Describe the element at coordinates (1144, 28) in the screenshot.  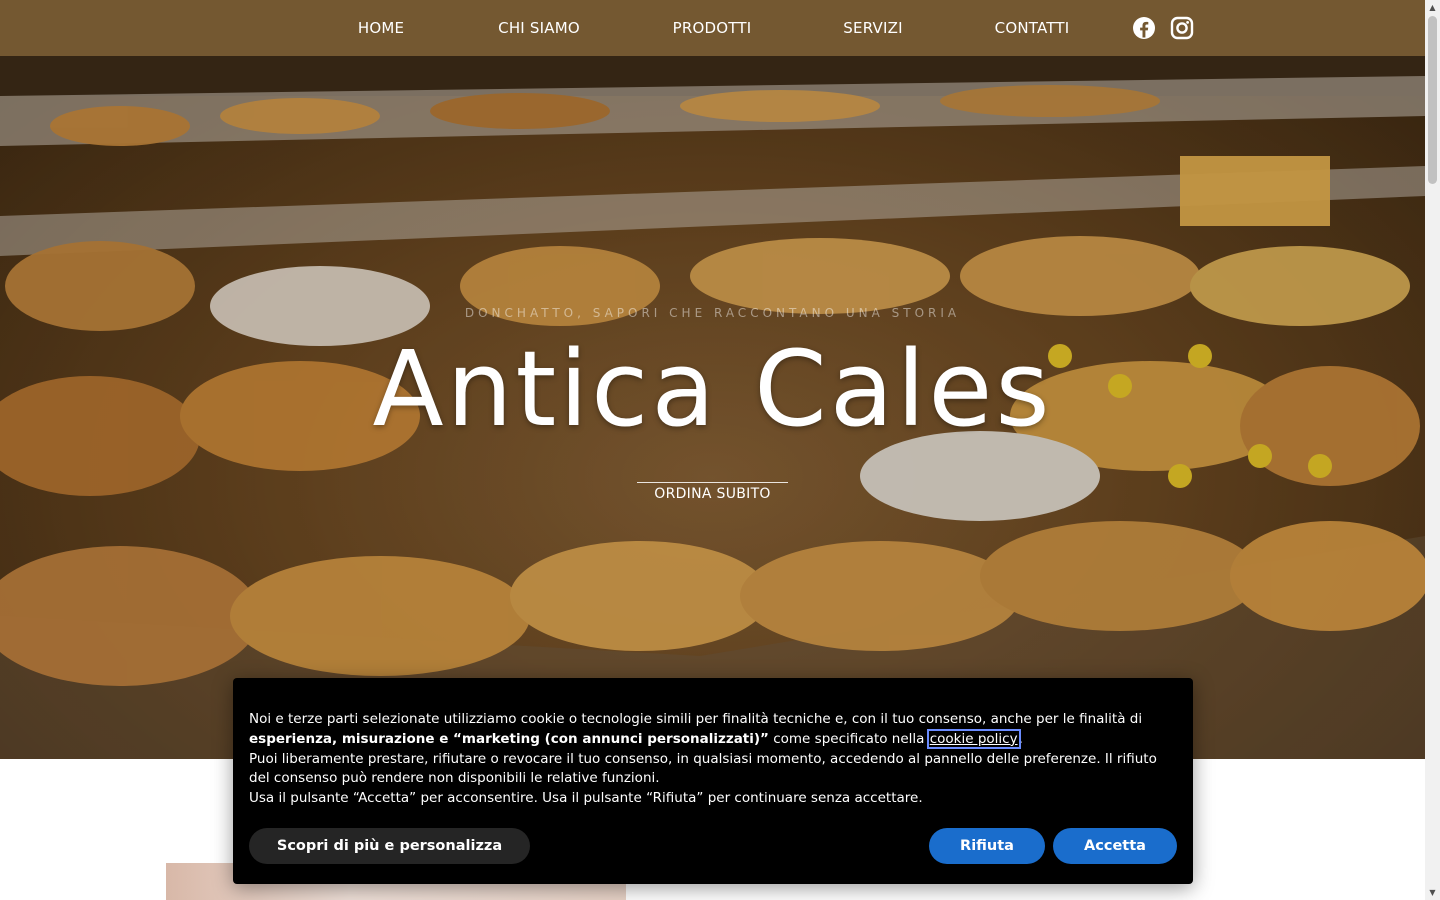
I see `facebook-icon` at that location.